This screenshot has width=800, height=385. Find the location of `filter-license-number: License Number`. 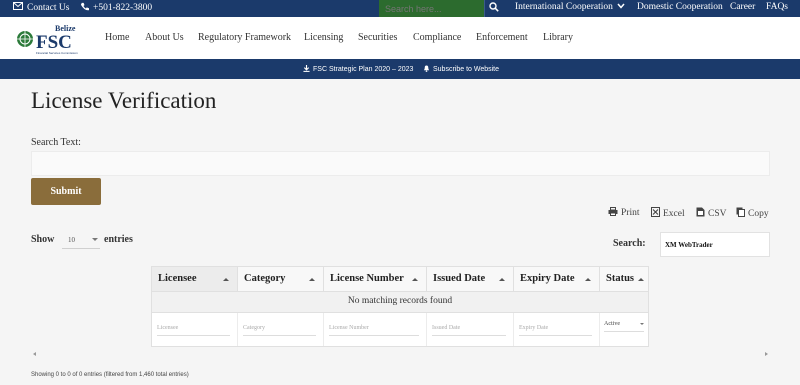

filter-license-number: License Number is located at coordinates (375, 329).